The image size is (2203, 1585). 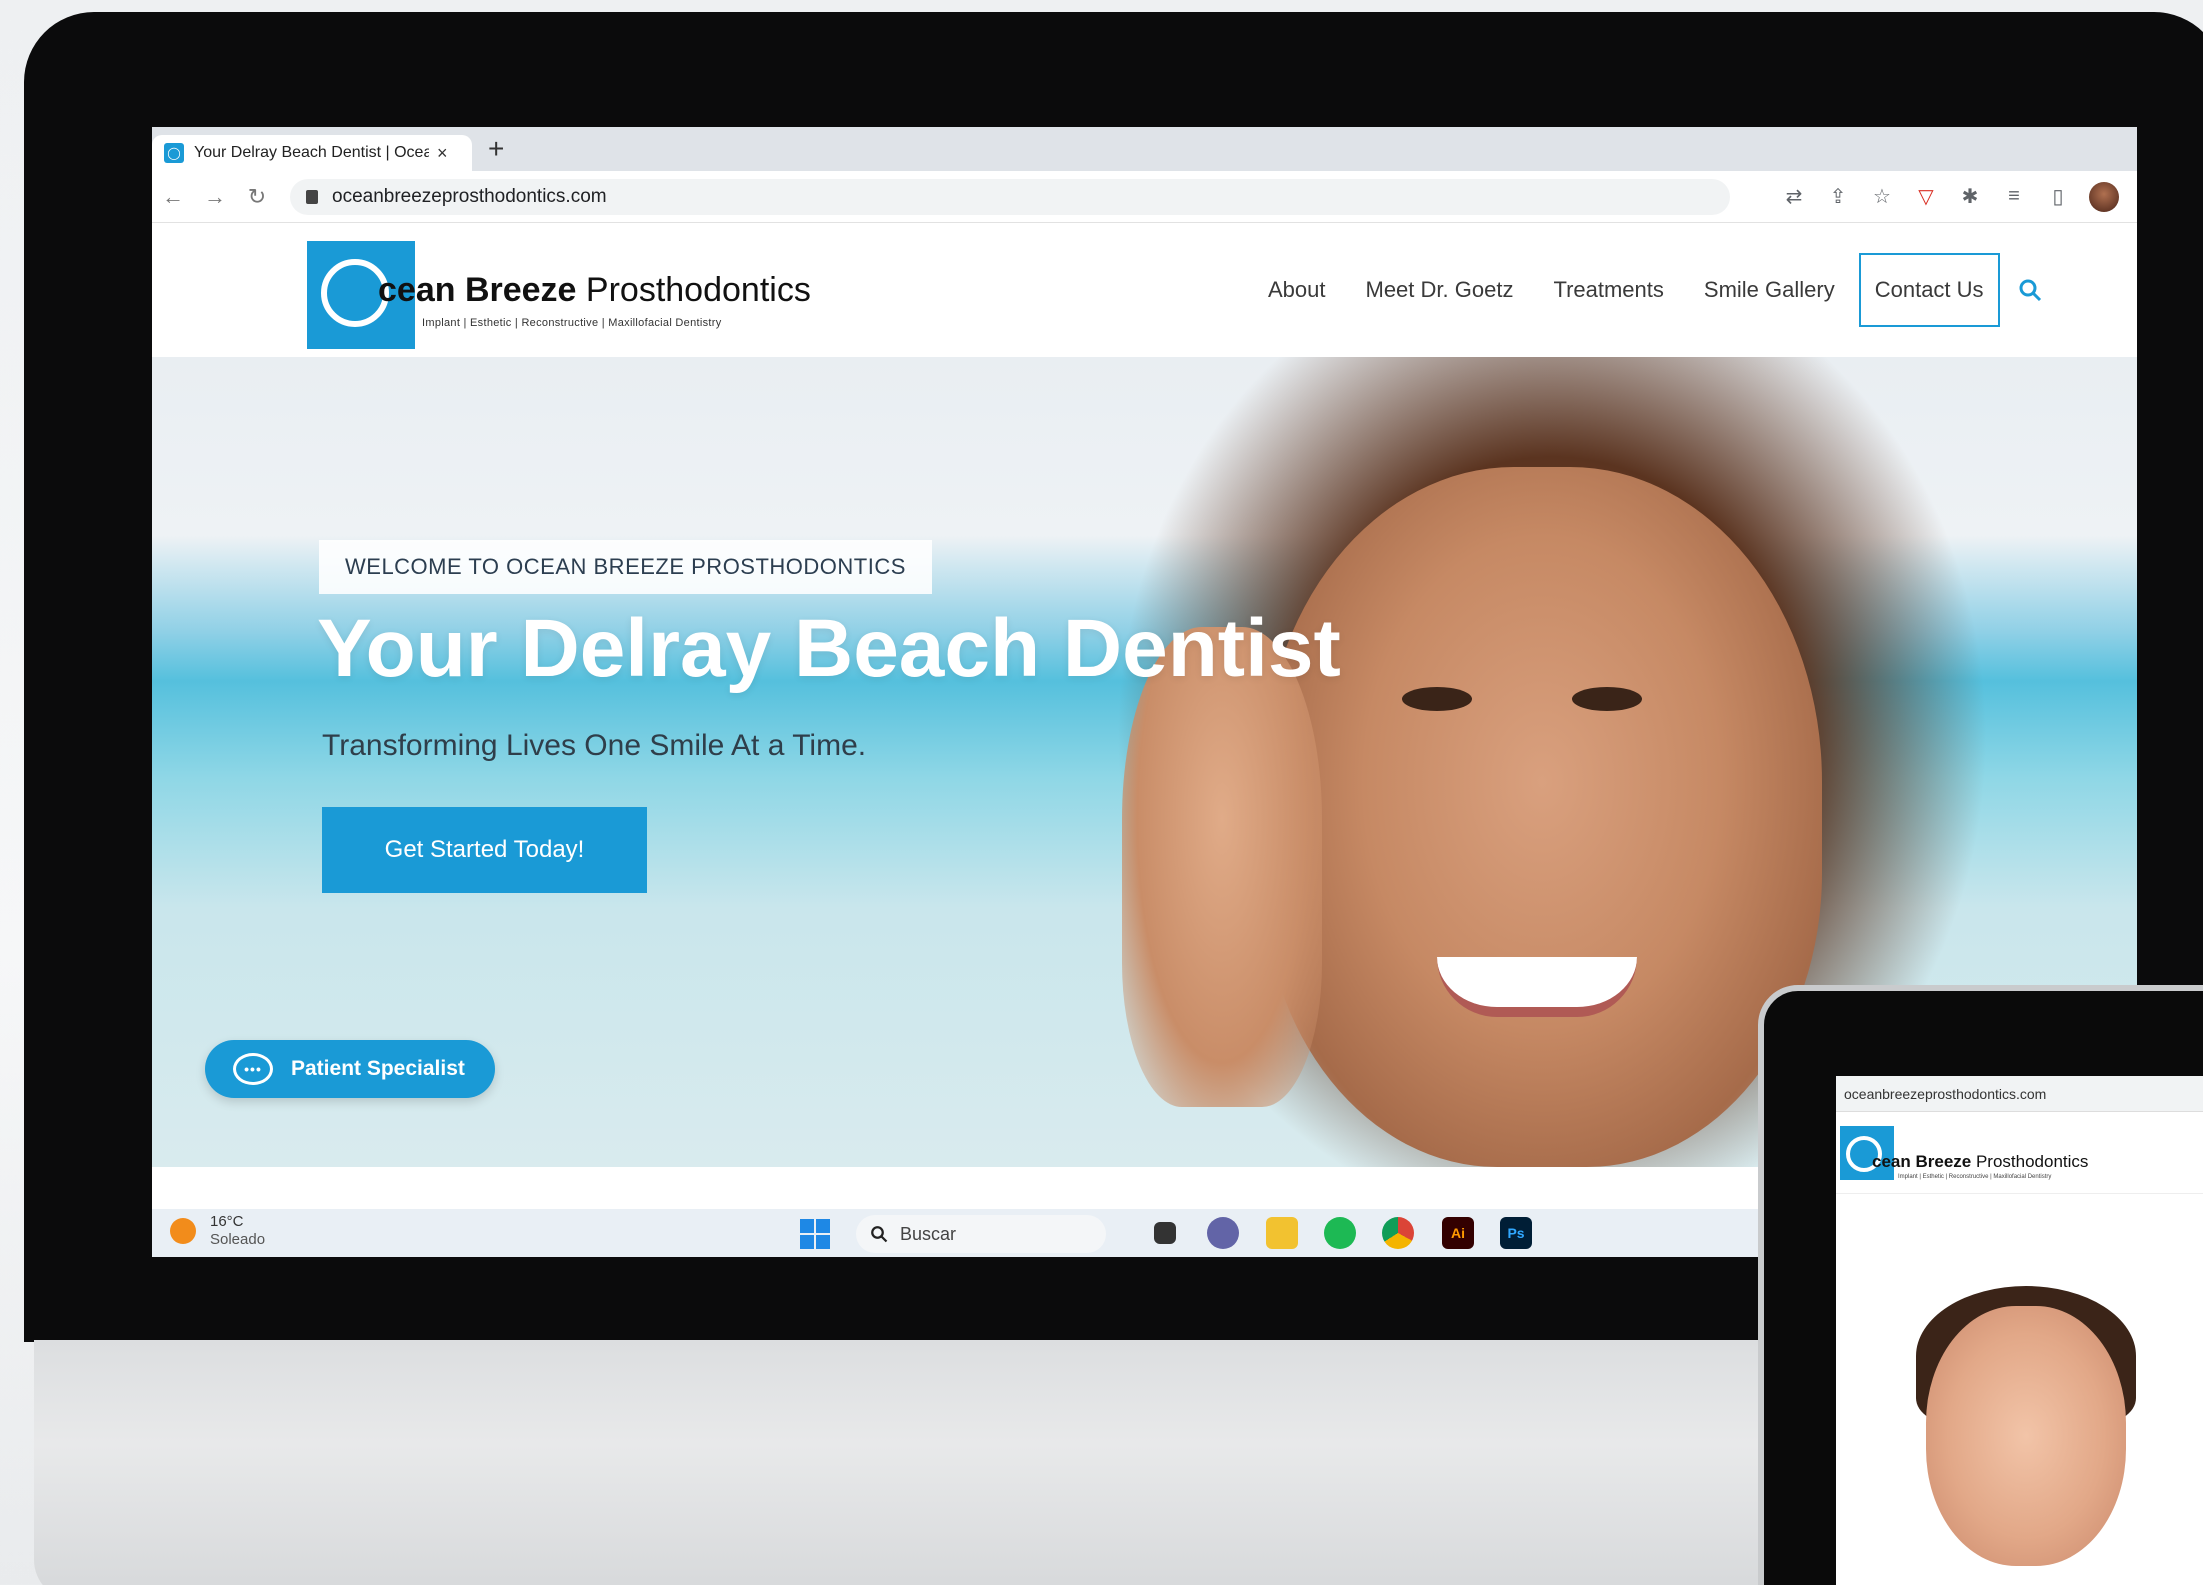 What do you see at coordinates (1542, 817) in the screenshot?
I see `hero-woman-photo` at bounding box center [1542, 817].